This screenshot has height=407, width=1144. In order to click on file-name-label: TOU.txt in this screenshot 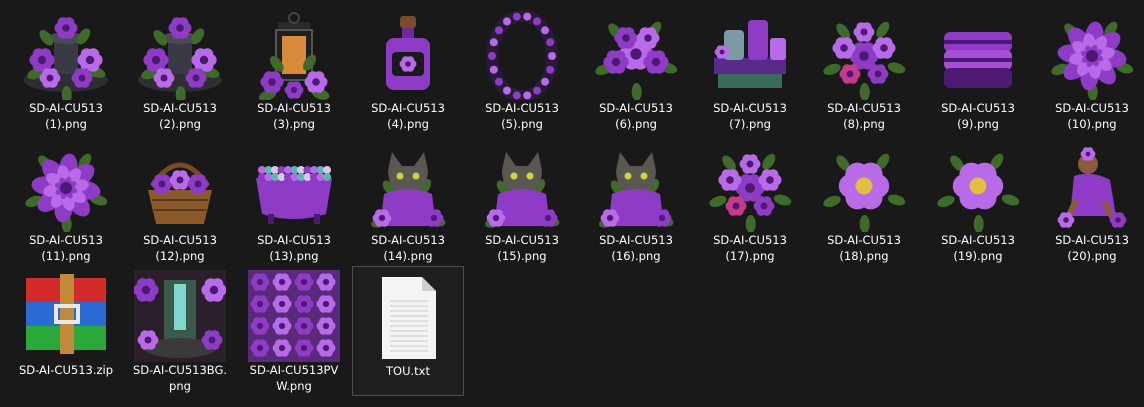, I will do `click(408, 371)`.